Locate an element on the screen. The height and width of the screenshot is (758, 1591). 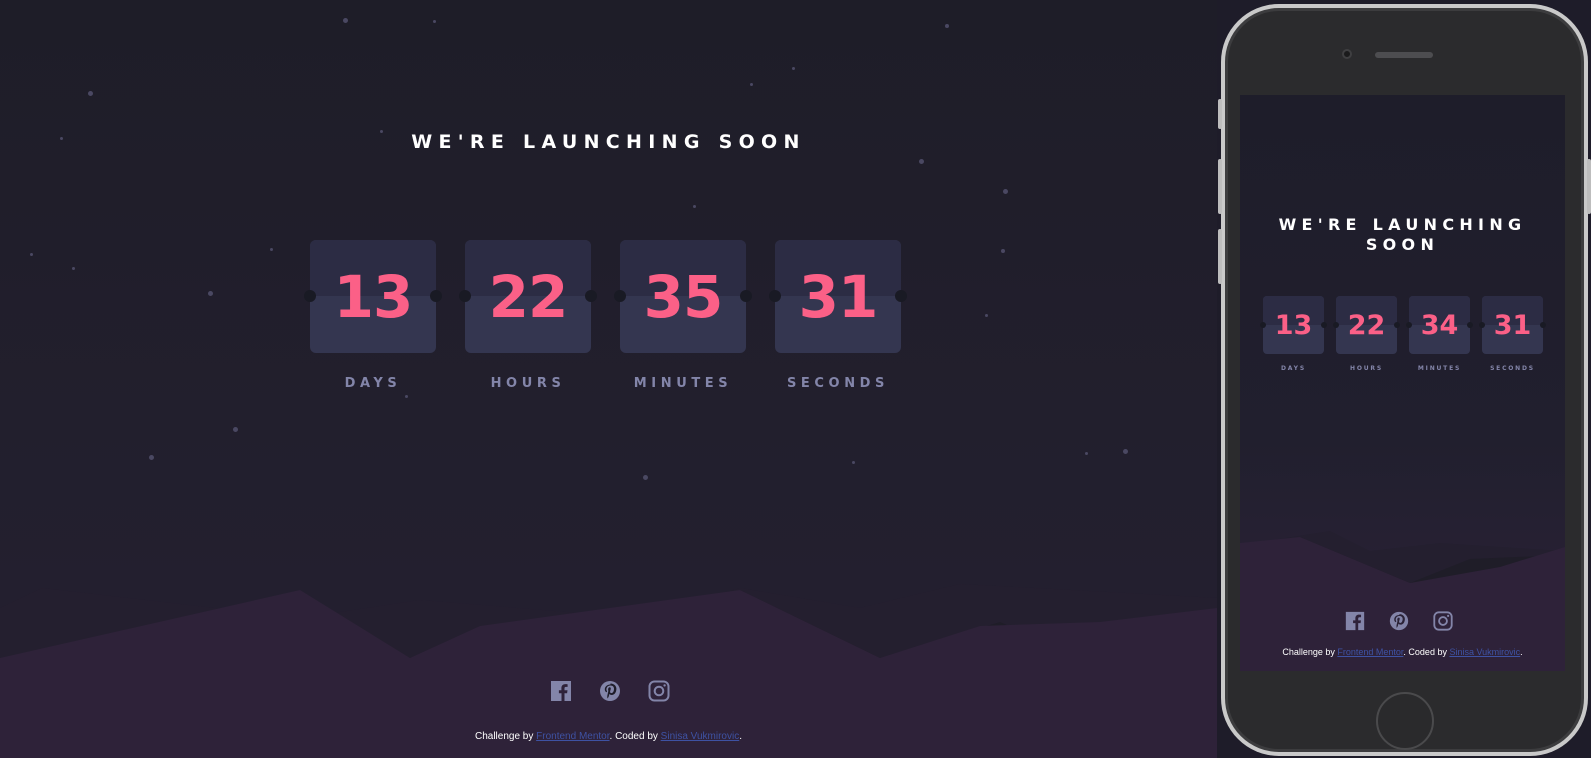
mobile-days-label: DAYS is located at coordinates (1293, 368).